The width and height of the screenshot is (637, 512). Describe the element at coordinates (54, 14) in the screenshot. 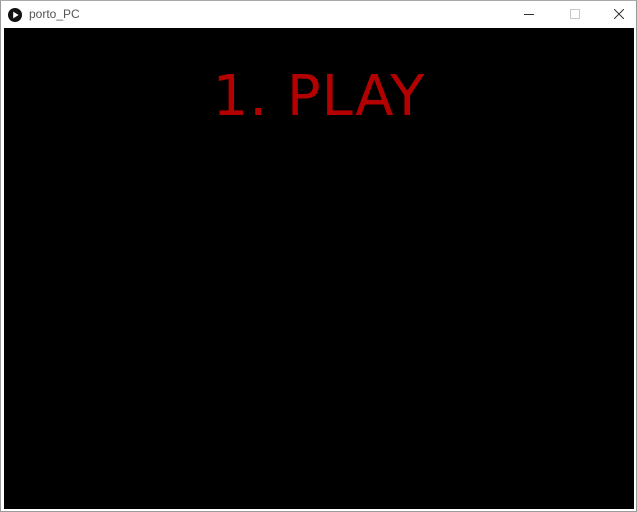

I see `window-title: porto_PC` at that location.